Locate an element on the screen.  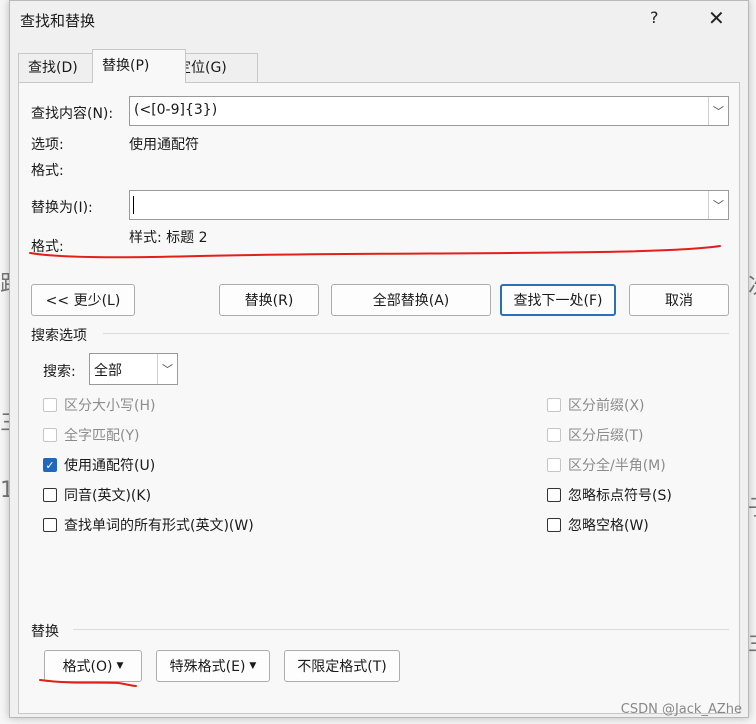
check-icon: ✓ is located at coordinates (50, 465).